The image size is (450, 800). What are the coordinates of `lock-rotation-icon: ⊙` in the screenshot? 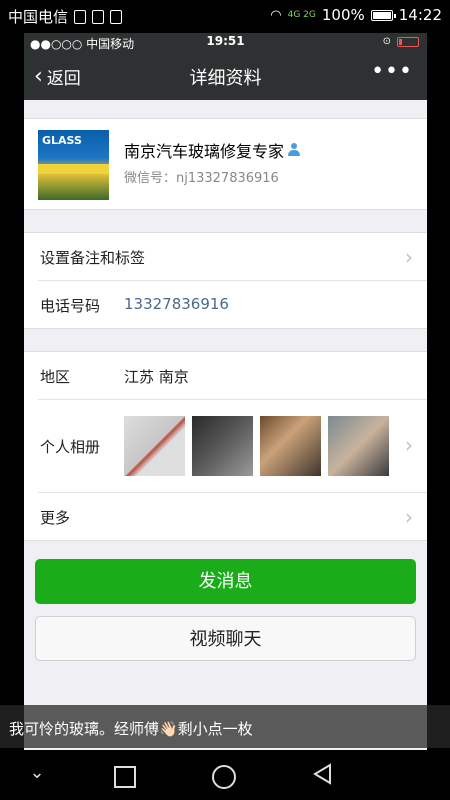 It's located at (386, 41).